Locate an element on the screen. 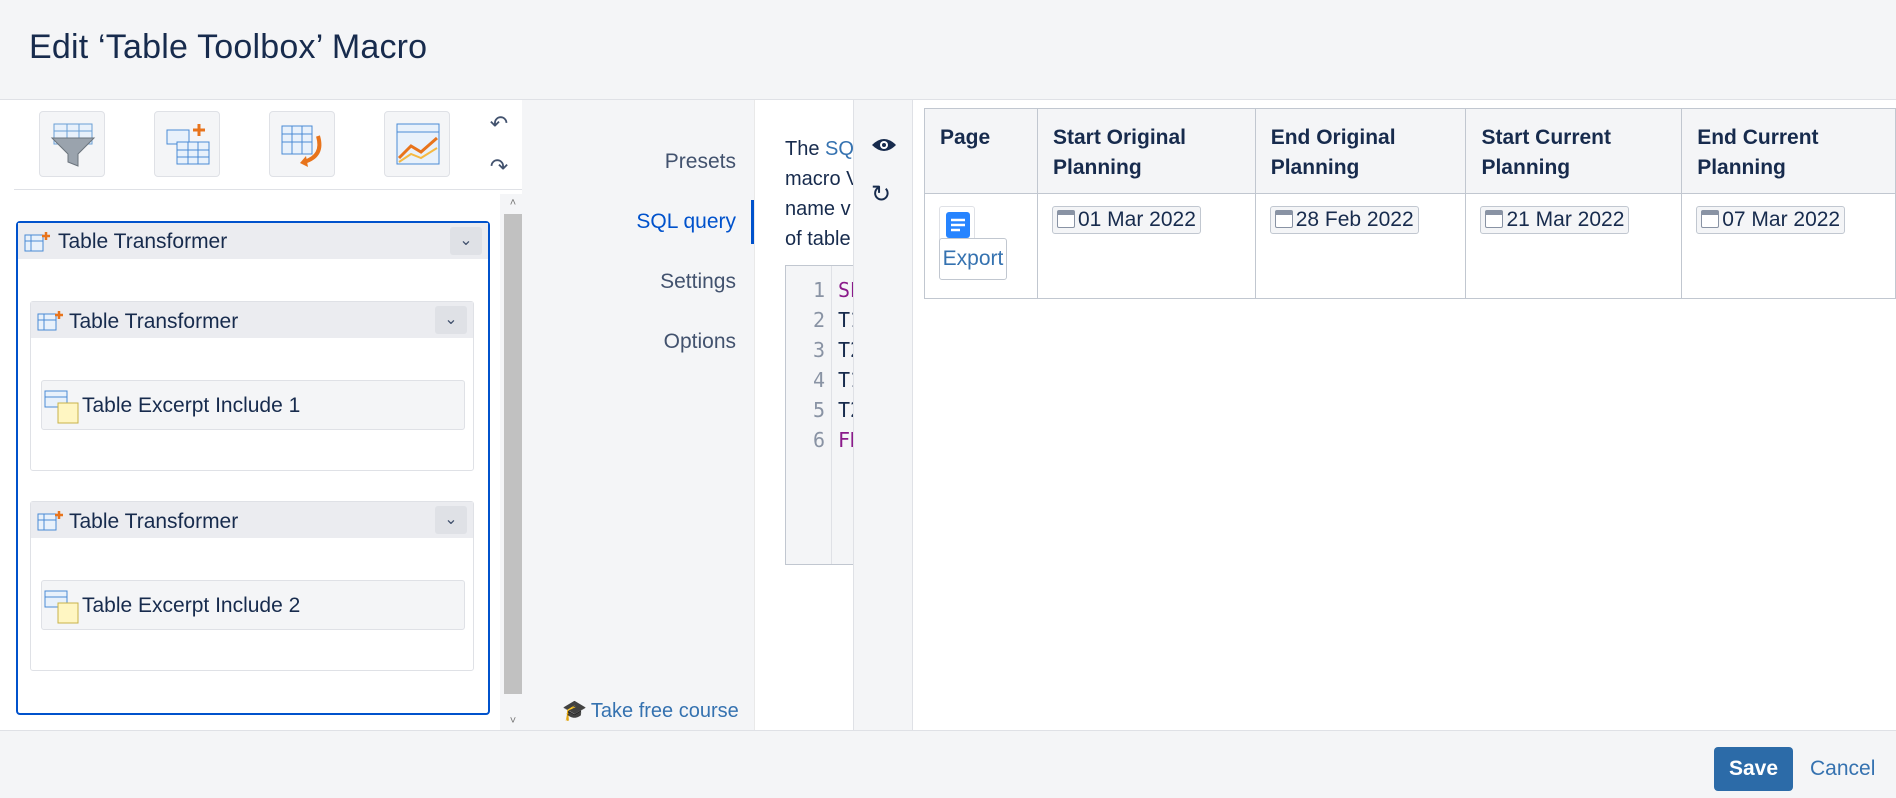 This screenshot has width=1896, height=798. date-lozenge: 21 Mar 2022 is located at coordinates (1555, 220).